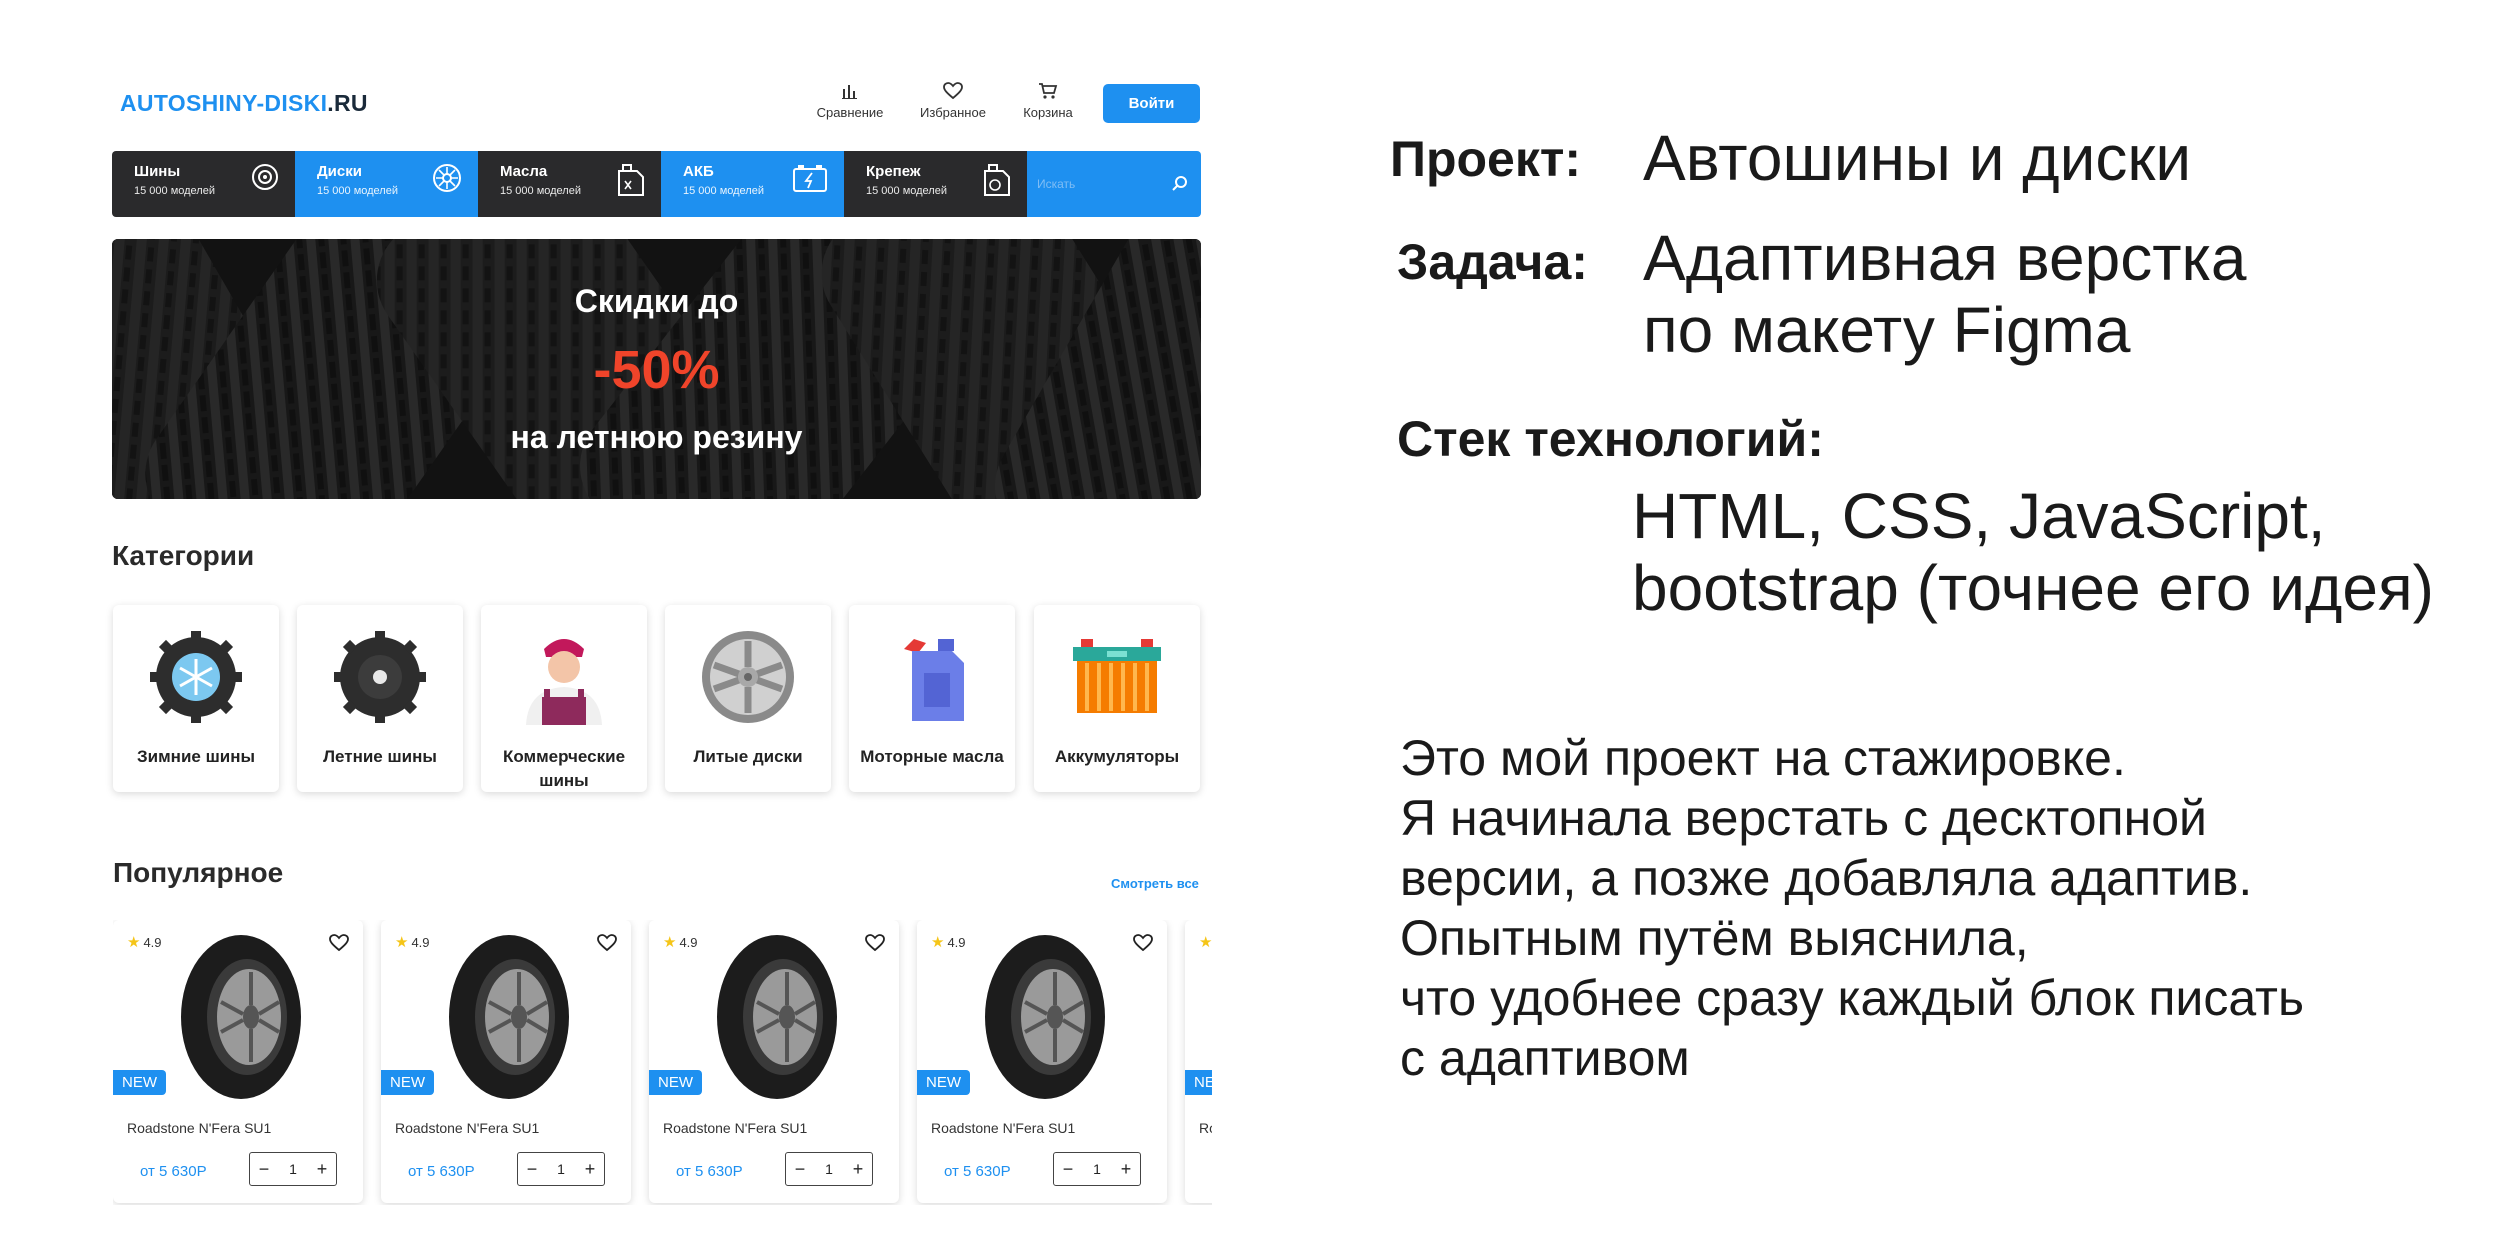  I want to click on compare-icon, so click(849, 92).